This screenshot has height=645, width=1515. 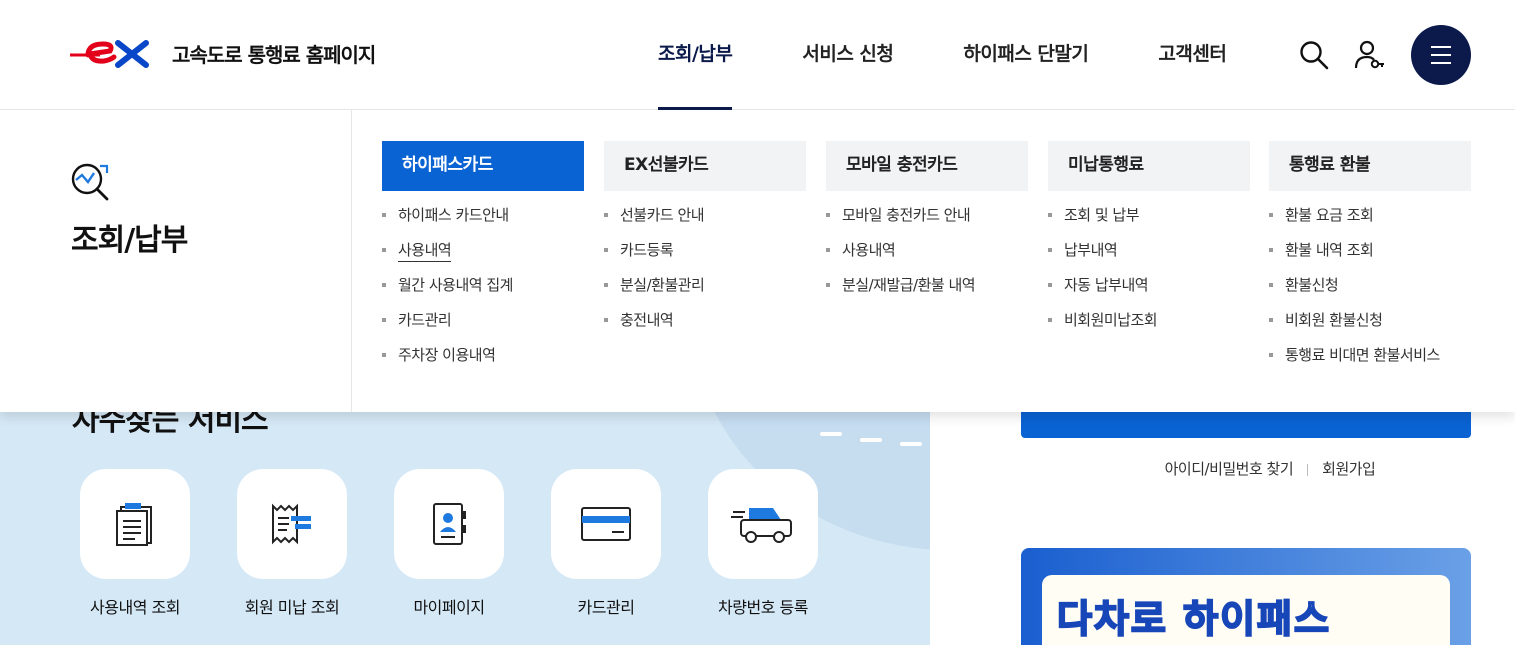 What do you see at coordinates (483, 327) in the screenshot?
I see `menu-item: 카드관리` at bounding box center [483, 327].